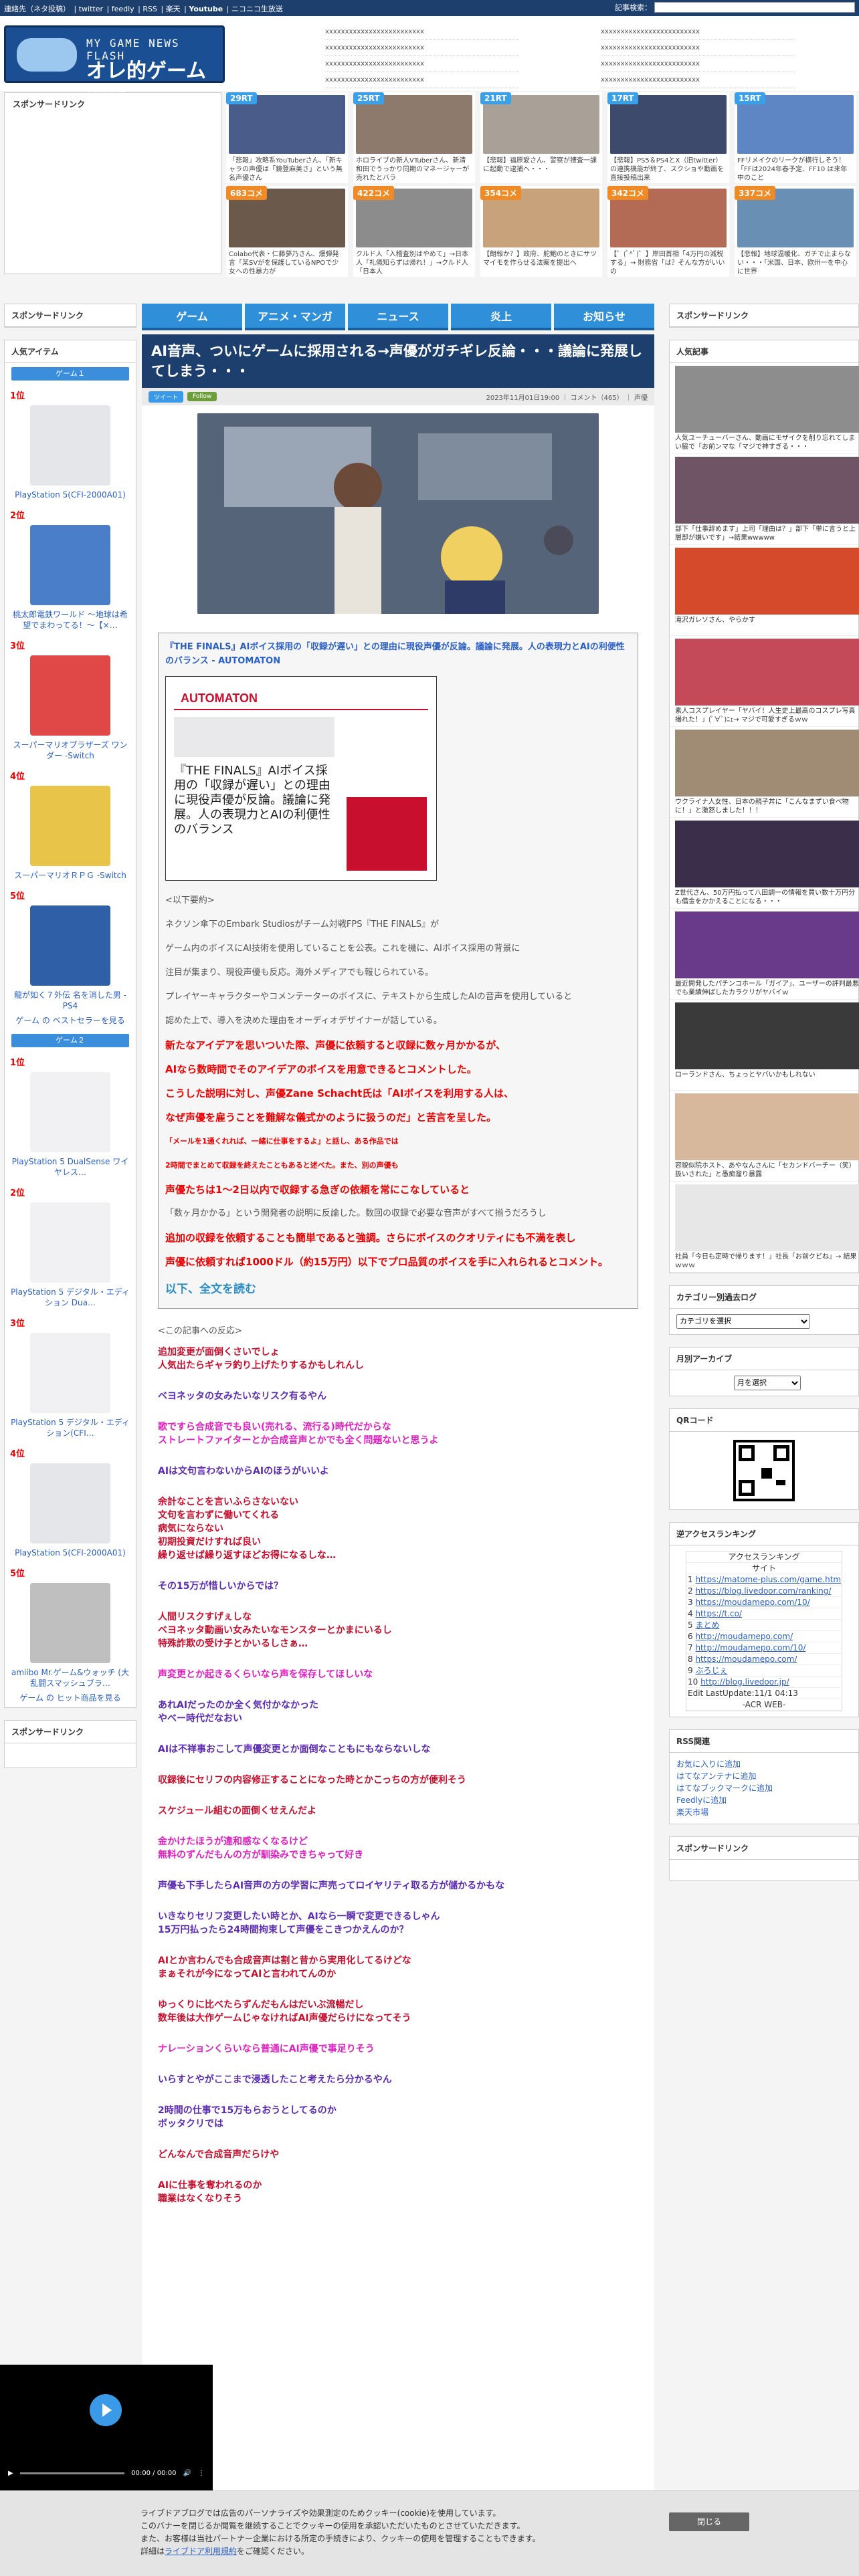  Describe the element at coordinates (70, 1698) in the screenshot. I see `hit-products-link: ゲーム の ヒット商品を見る` at that location.